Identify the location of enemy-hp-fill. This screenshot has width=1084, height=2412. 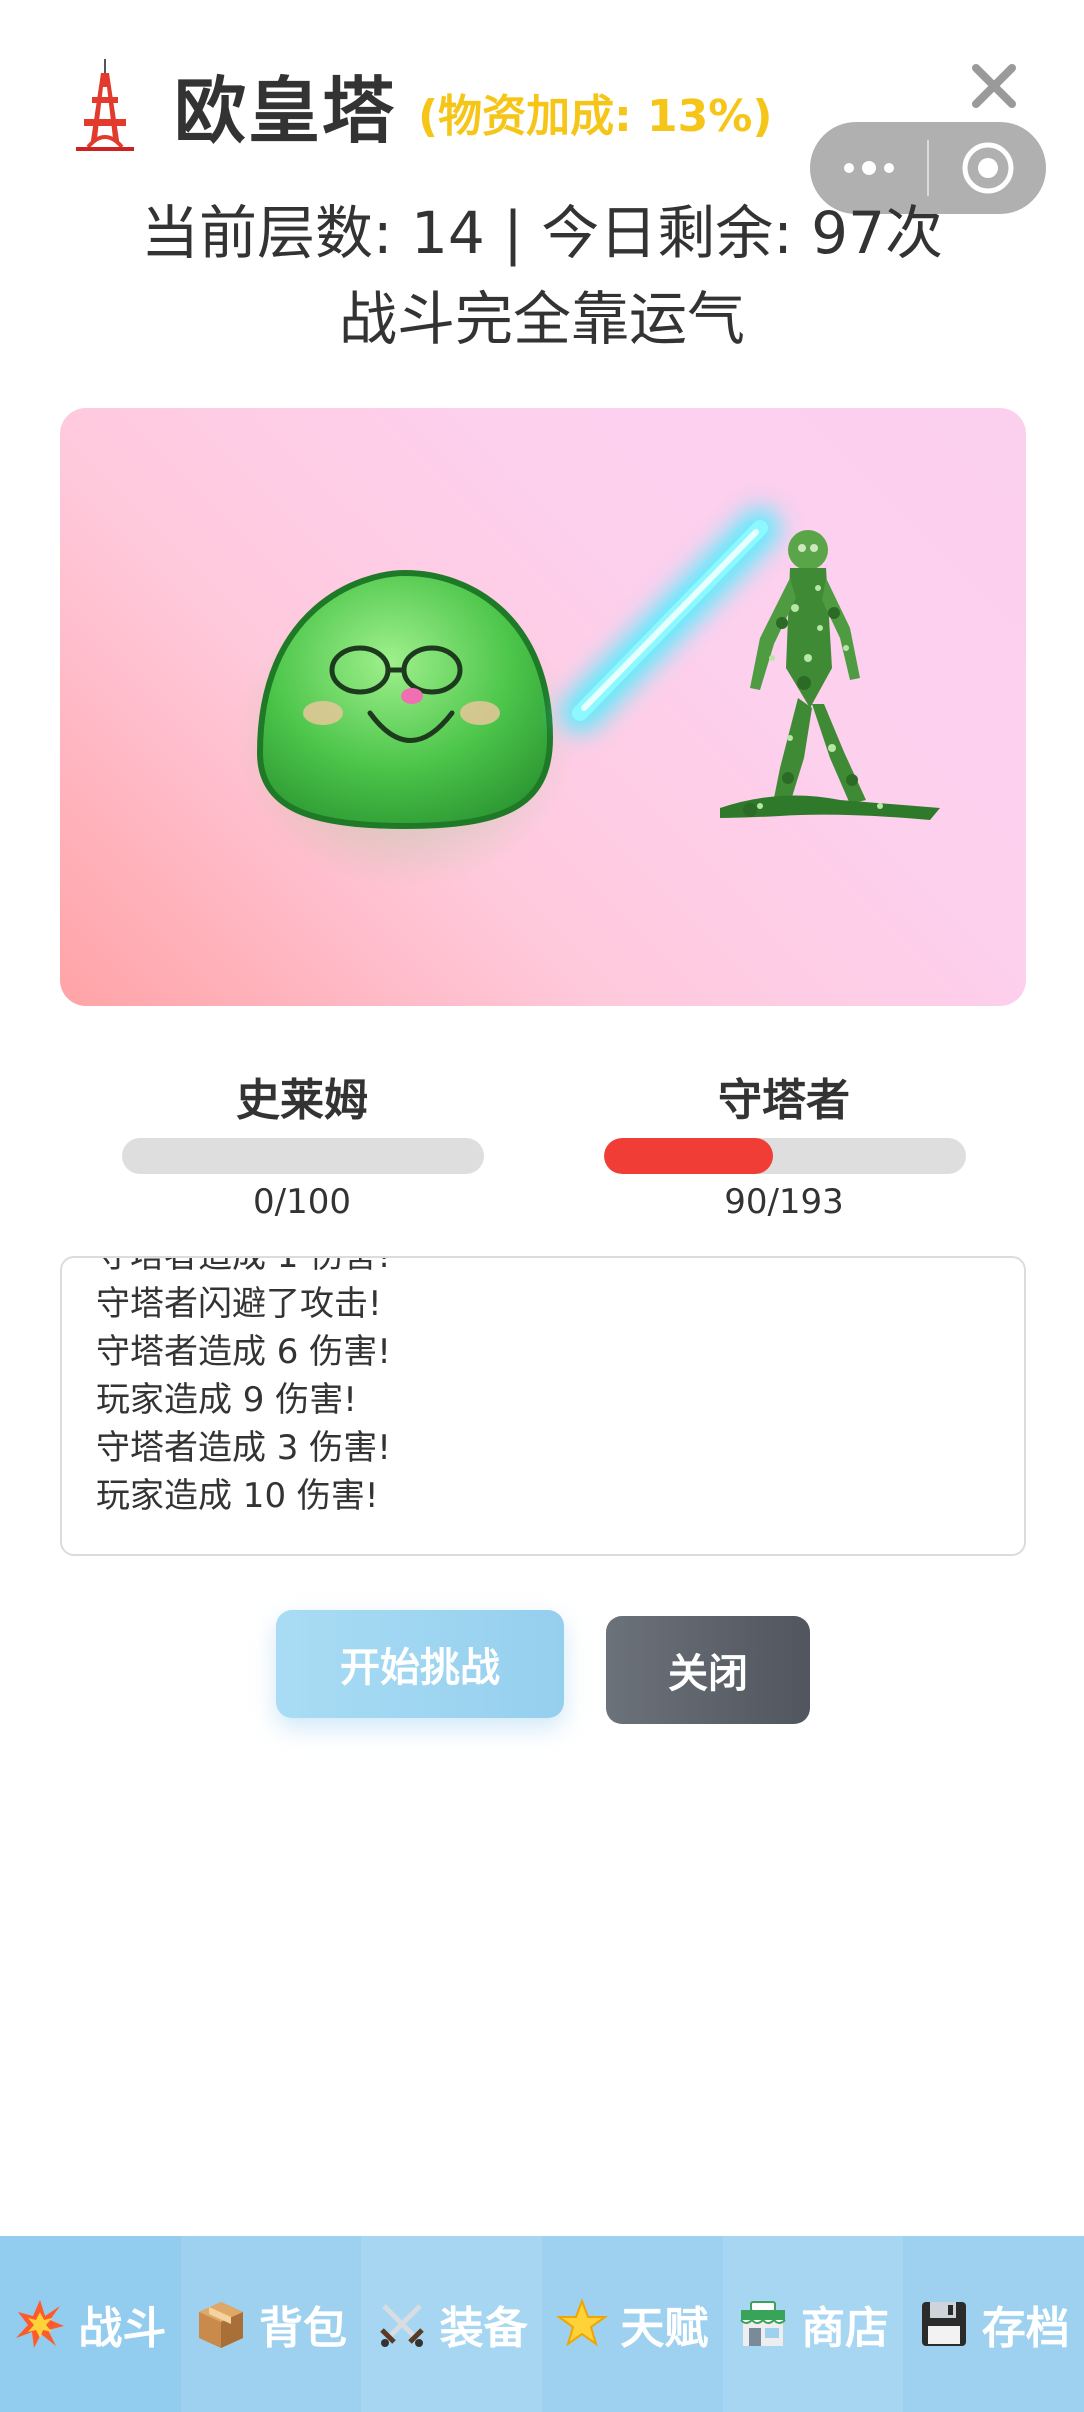
(688, 1156).